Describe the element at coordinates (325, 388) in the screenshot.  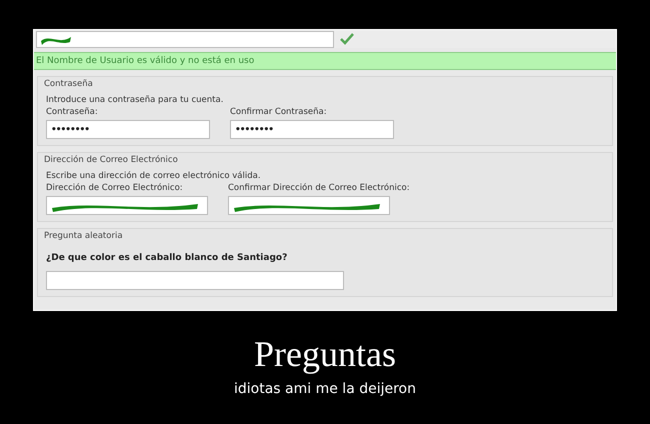
I see `poster-caption: idiotas ami me la deijeron` at that location.